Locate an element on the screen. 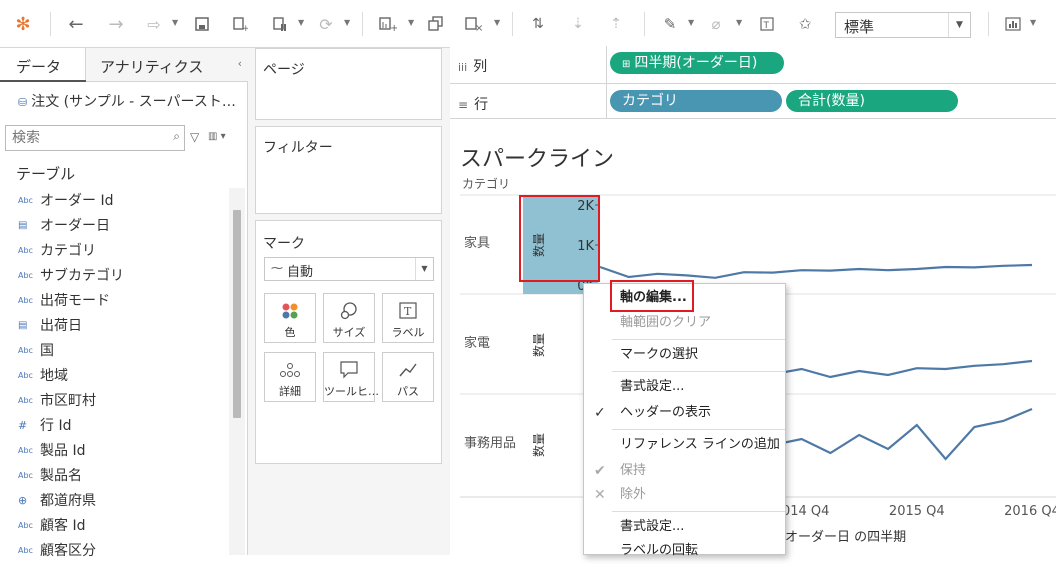 The image size is (1056, 564). menu-item-add-reference-line: リファレンス ラインの追加 is located at coordinates (684, 445).